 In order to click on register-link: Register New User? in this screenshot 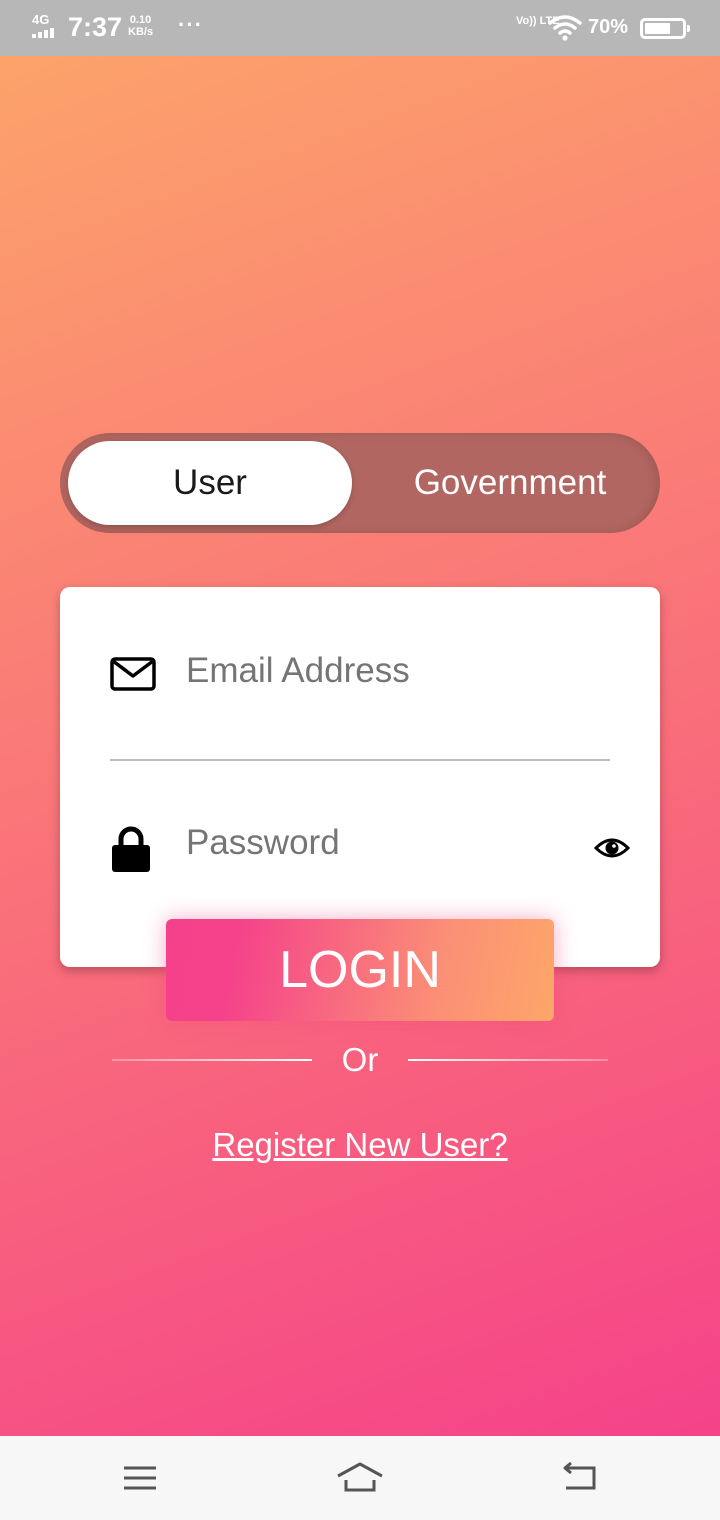, I will do `click(360, 1145)`.